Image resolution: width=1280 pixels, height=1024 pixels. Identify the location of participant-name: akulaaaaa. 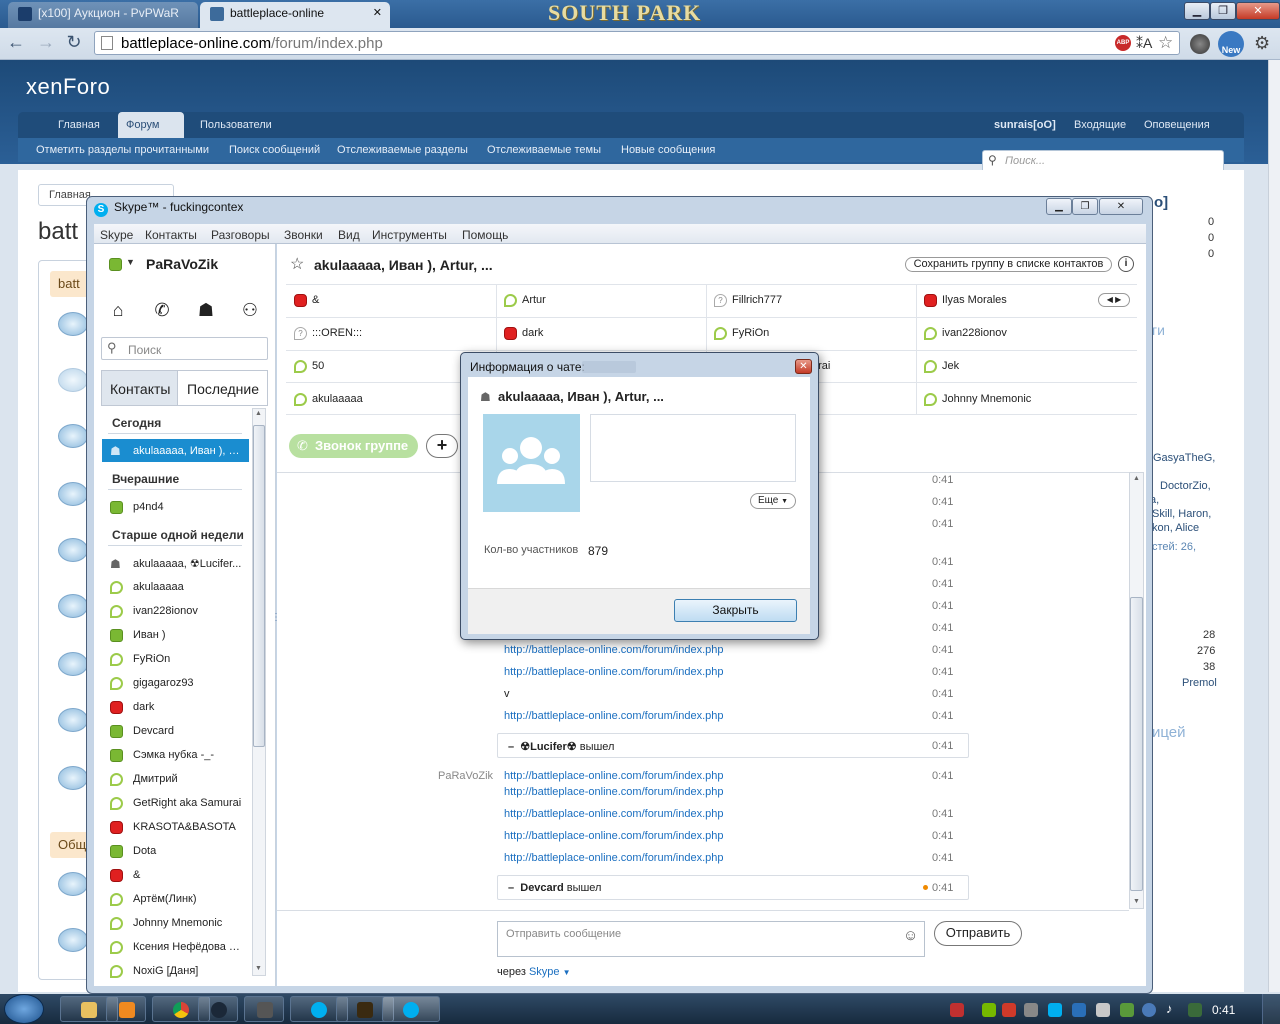
(337, 399).